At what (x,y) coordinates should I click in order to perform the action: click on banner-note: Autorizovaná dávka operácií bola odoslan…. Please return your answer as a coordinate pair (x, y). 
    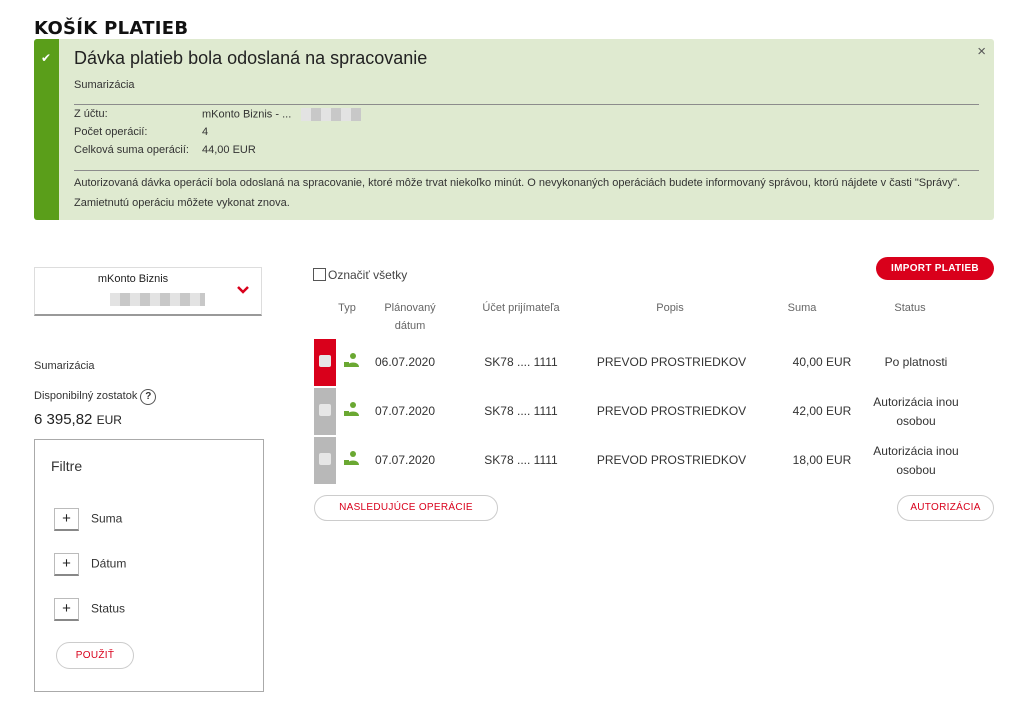
    Looking at the image, I should click on (517, 193).